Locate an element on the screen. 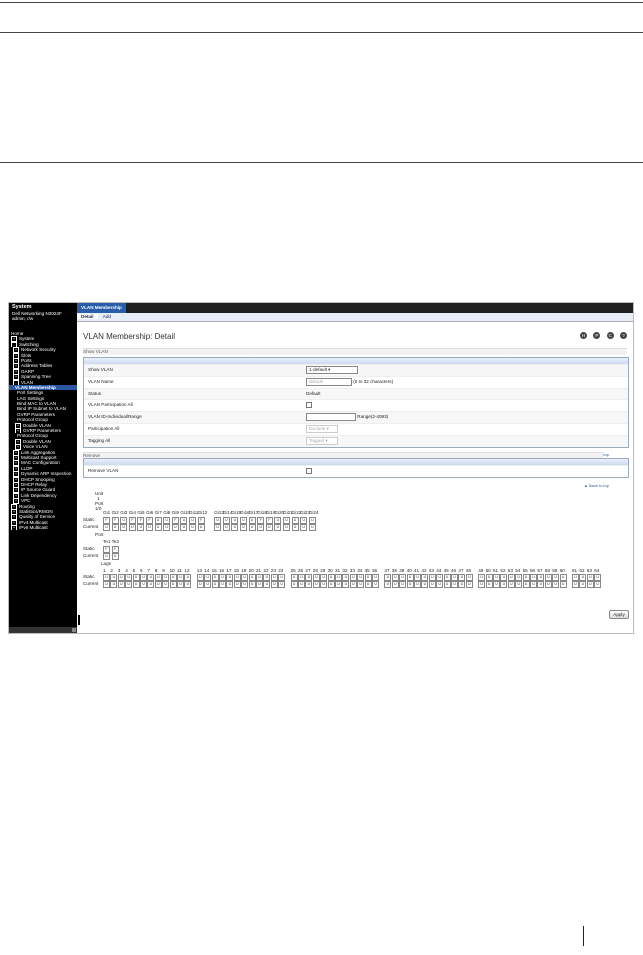 The image size is (643, 955). back-to-top-link-2: ▲ Back to top is located at coordinates (596, 485).